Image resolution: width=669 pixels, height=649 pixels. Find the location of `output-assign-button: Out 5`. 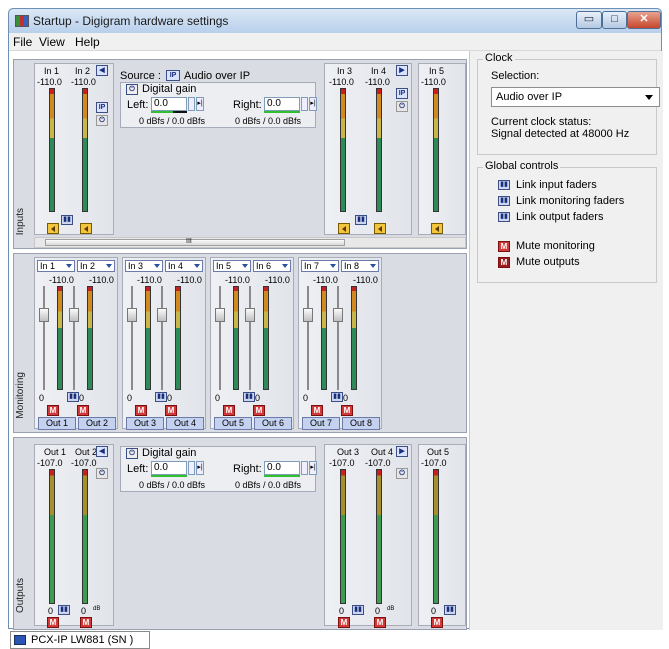

output-assign-button: Out 5 is located at coordinates (233, 423).